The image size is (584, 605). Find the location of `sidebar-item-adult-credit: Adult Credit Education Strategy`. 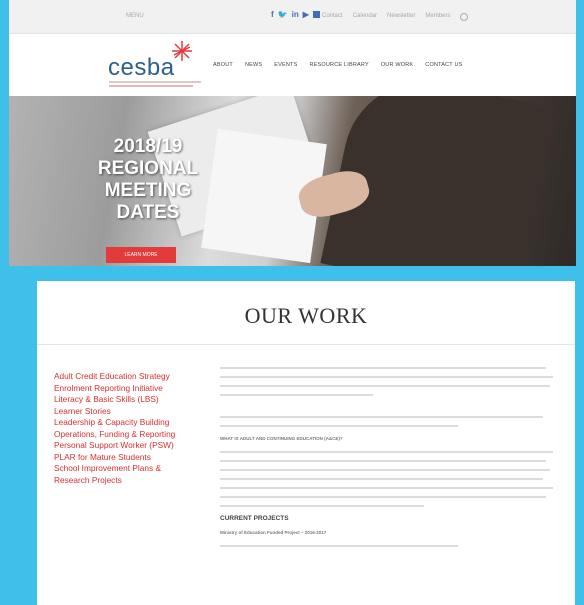

sidebar-item-adult-credit: Adult Credit Education Strategy is located at coordinates (134, 377).